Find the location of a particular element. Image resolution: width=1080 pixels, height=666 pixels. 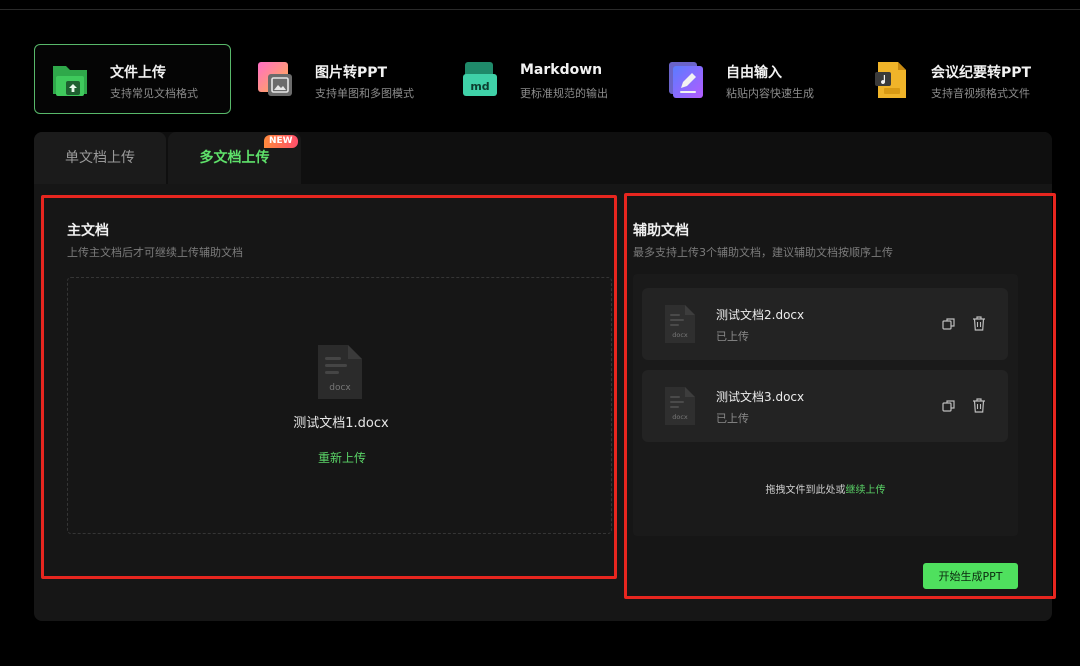

edit-icon is located at coordinates (686, 80).